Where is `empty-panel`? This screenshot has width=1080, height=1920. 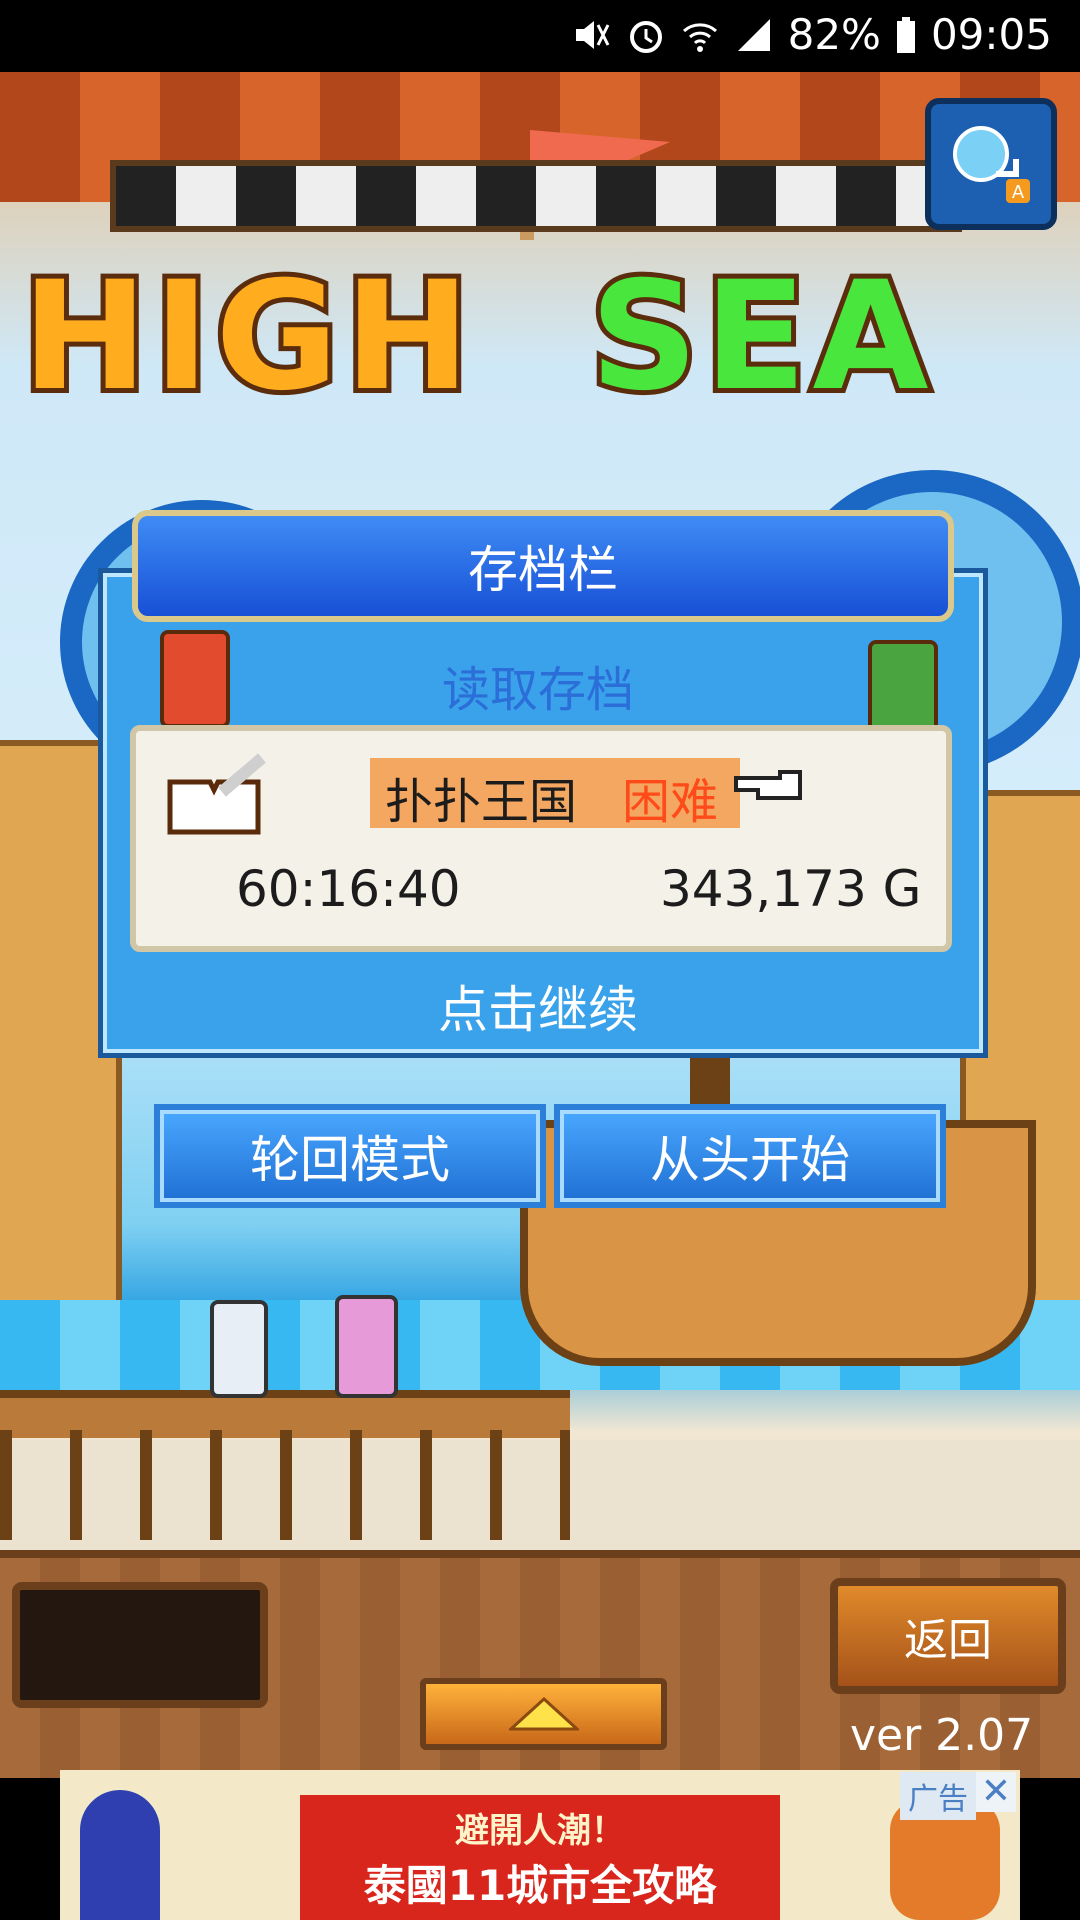
empty-panel is located at coordinates (140, 1645).